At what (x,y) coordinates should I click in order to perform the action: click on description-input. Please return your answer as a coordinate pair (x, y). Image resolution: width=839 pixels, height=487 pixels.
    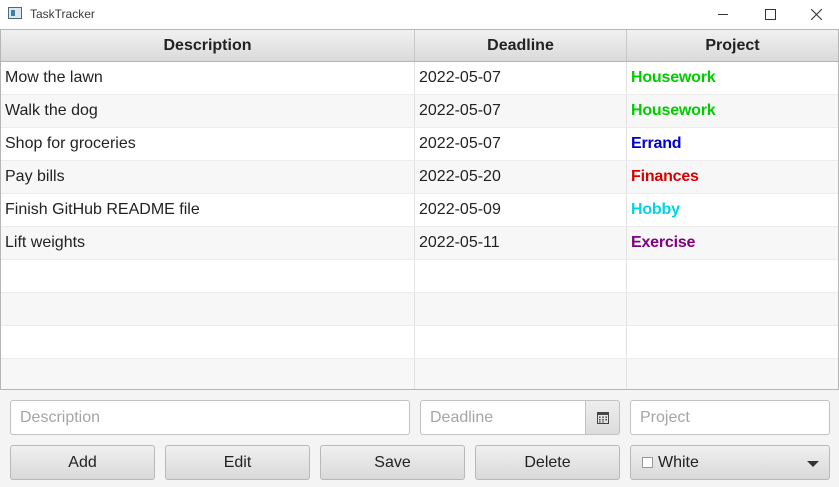
    Looking at the image, I should click on (210, 417).